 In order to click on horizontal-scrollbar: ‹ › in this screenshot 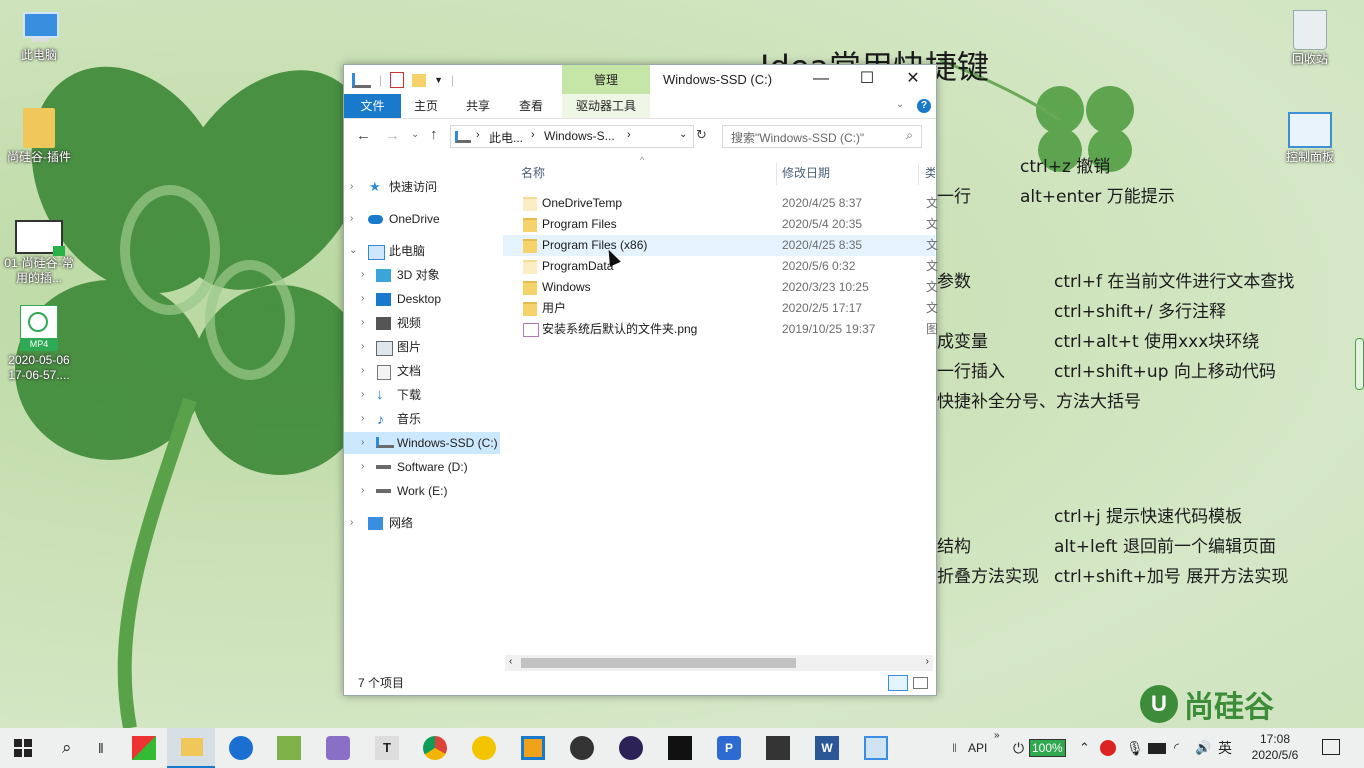, I will do `click(719, 663)`.